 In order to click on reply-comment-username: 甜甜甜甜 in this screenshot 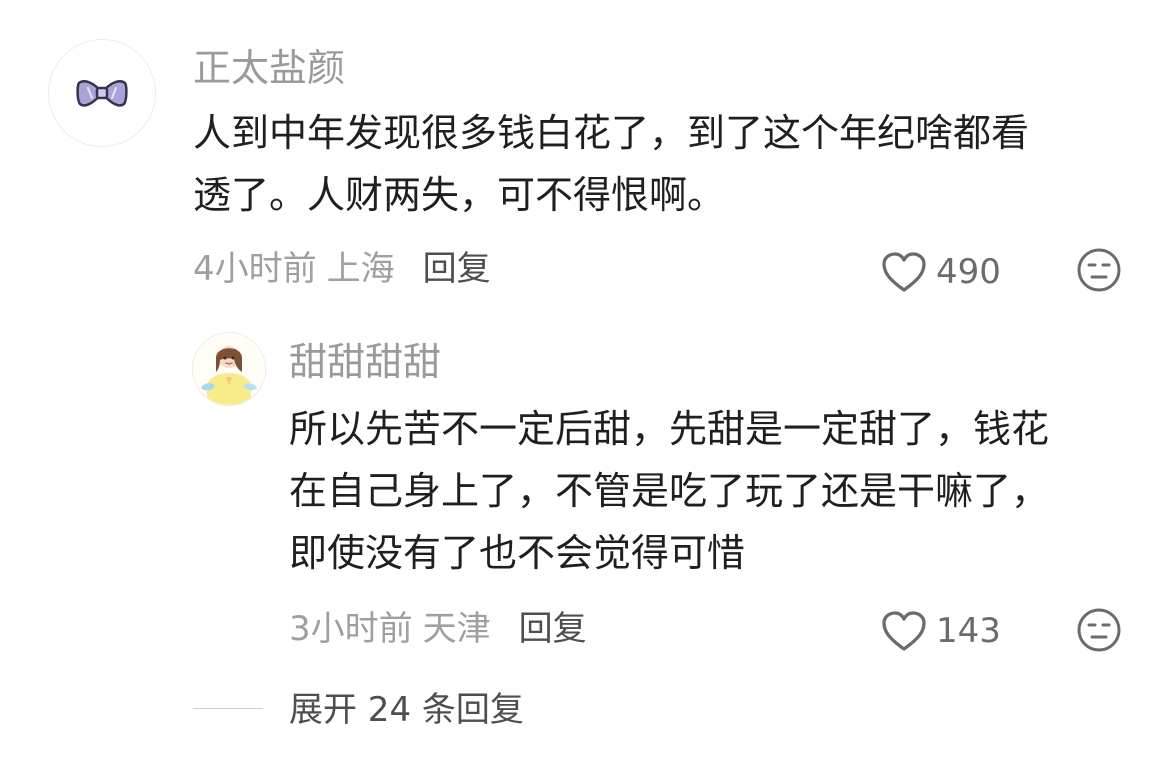, I will do `click(365, 362)`.